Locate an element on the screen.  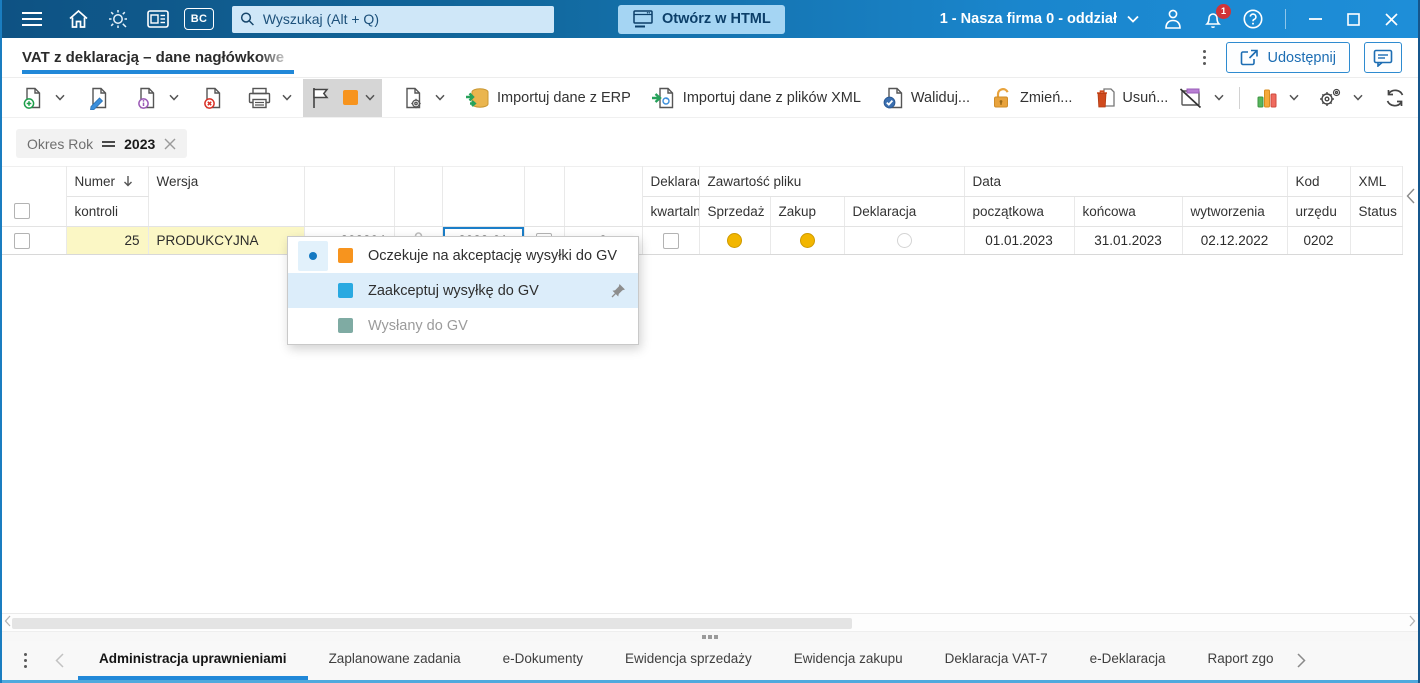
pane-resize-handle is located at coordinates (710, 636).